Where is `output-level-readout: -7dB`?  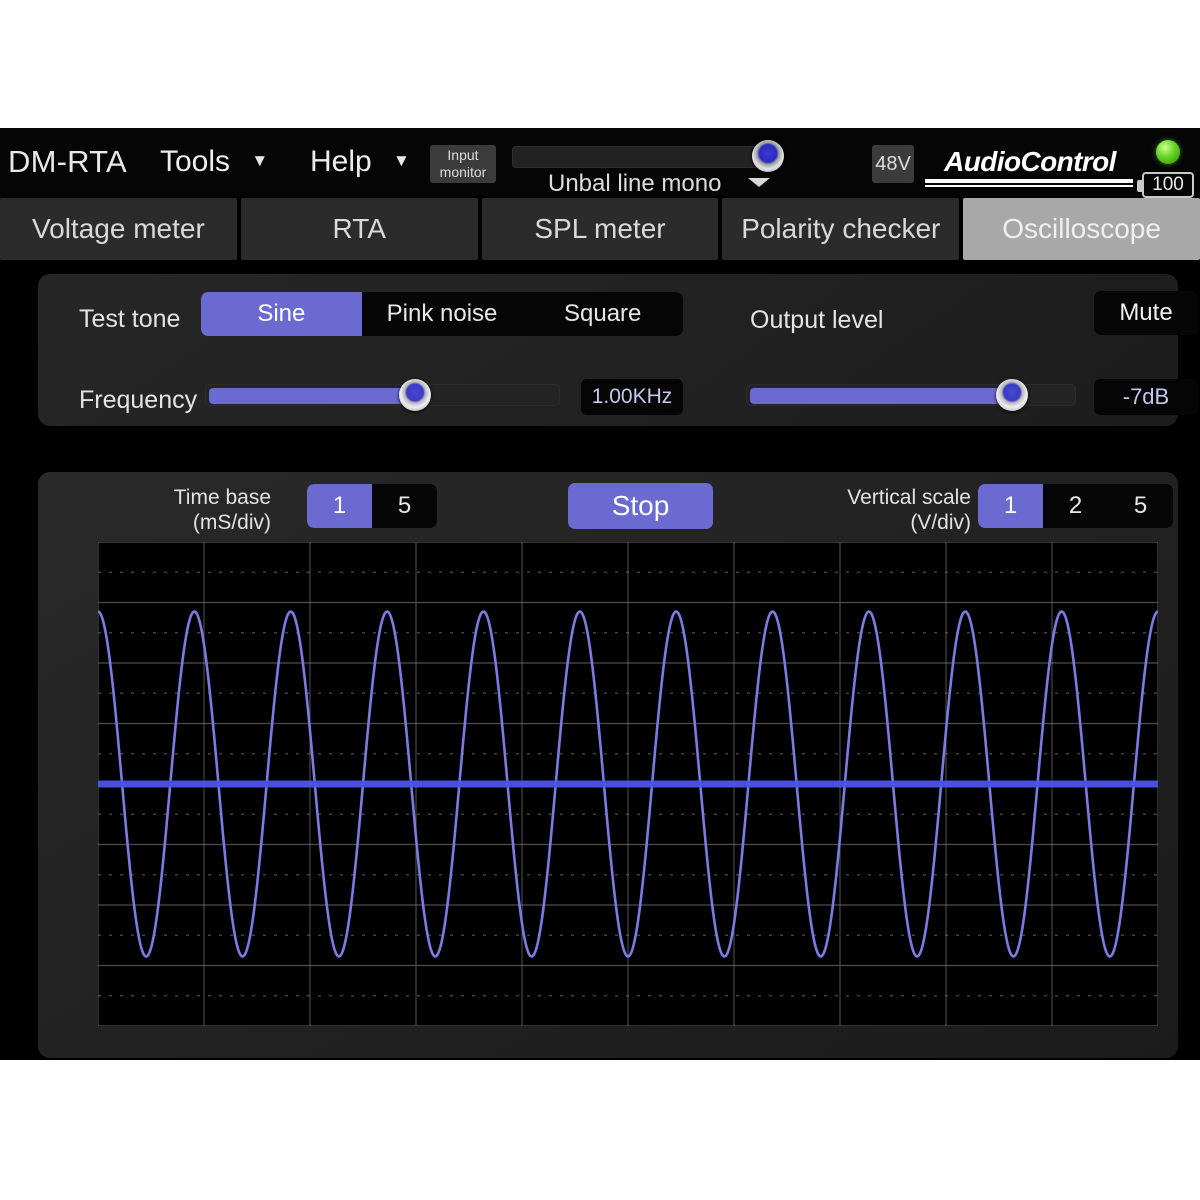 output-level-readout: -7dB is located at coordinates (1146, 397).